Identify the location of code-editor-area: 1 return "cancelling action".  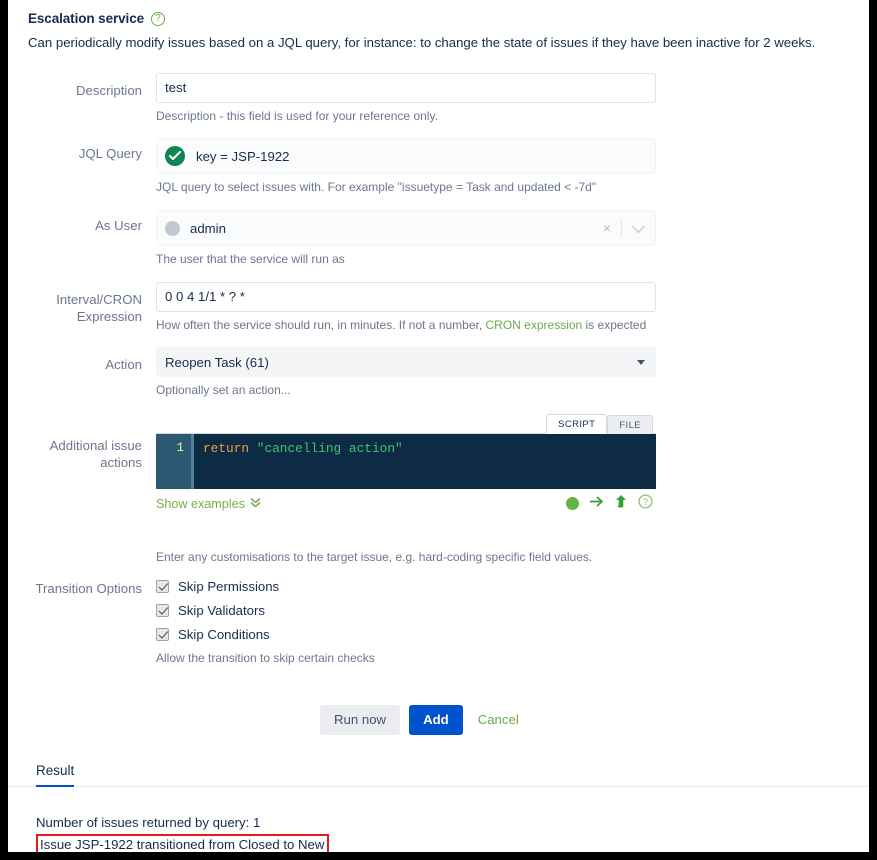
(406, 461).